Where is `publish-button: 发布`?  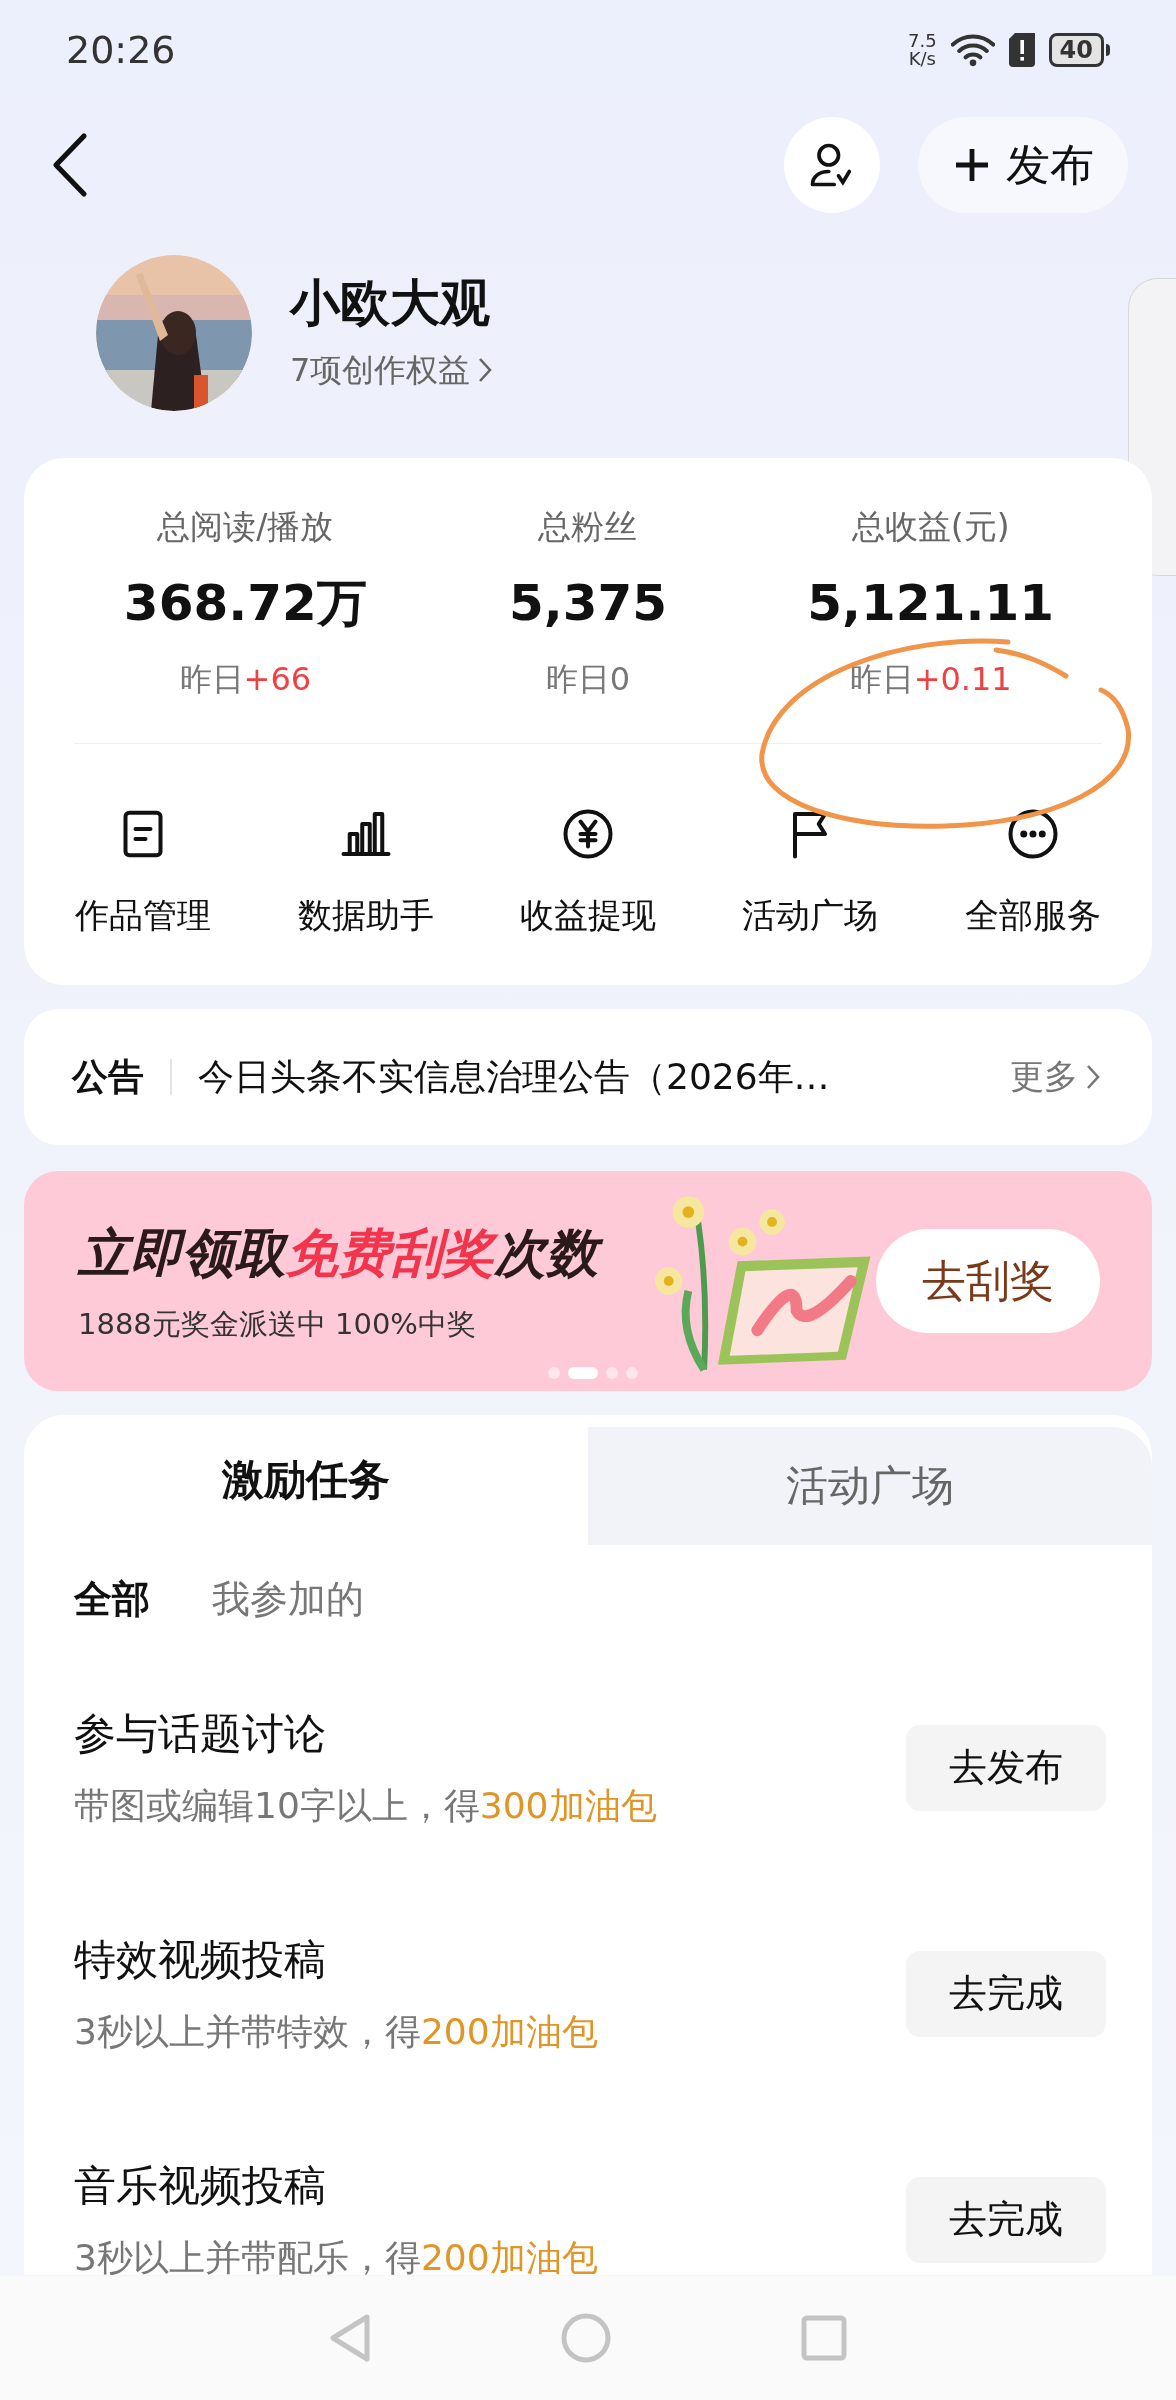
publish-button: 发布 is located at coordinates (1023, 165).